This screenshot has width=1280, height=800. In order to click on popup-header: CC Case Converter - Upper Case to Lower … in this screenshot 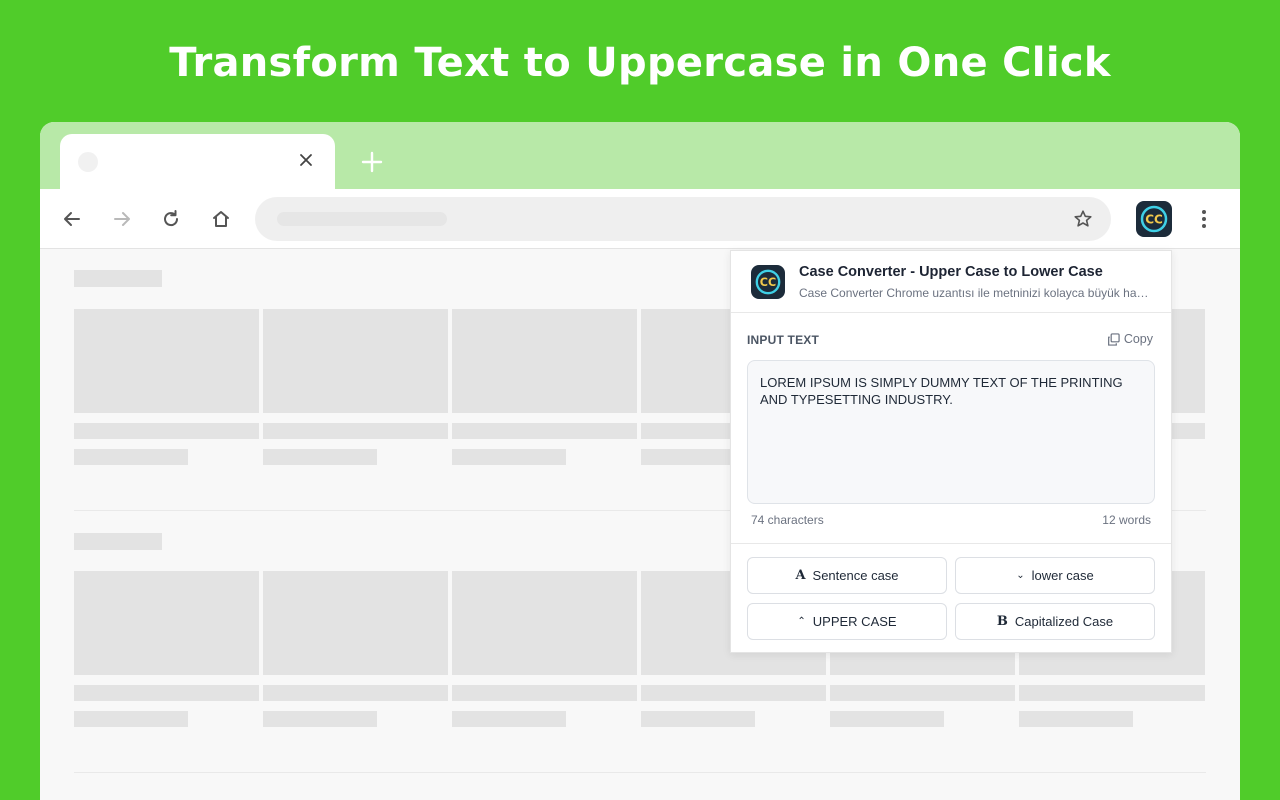, I will do `click(951, 282)`.